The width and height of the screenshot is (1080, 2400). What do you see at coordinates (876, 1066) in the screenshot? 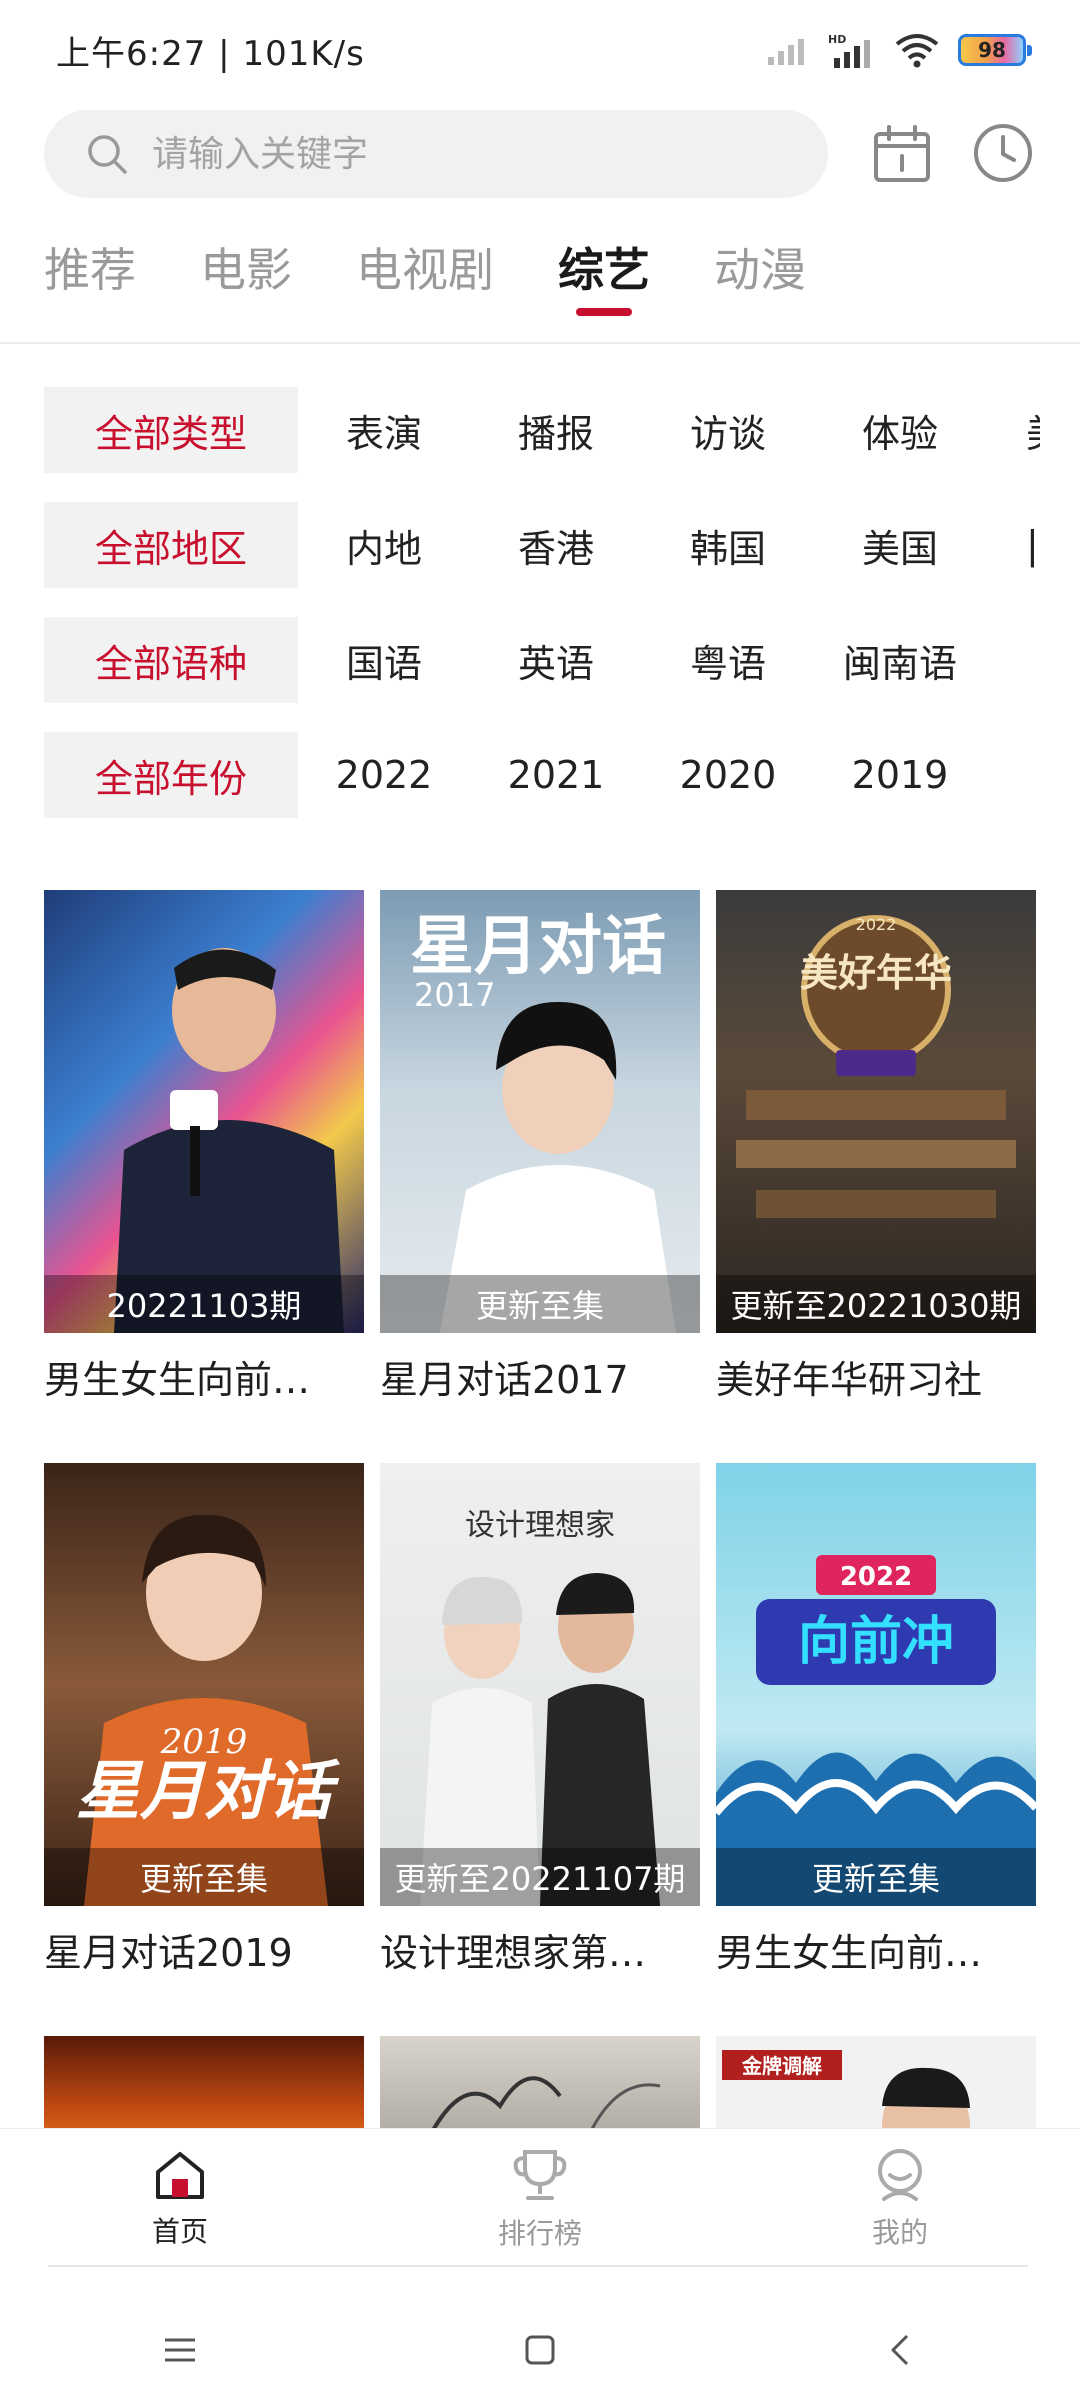
I see `building-set-art: 美好年华 2022` at bounding box center [876, 1066].